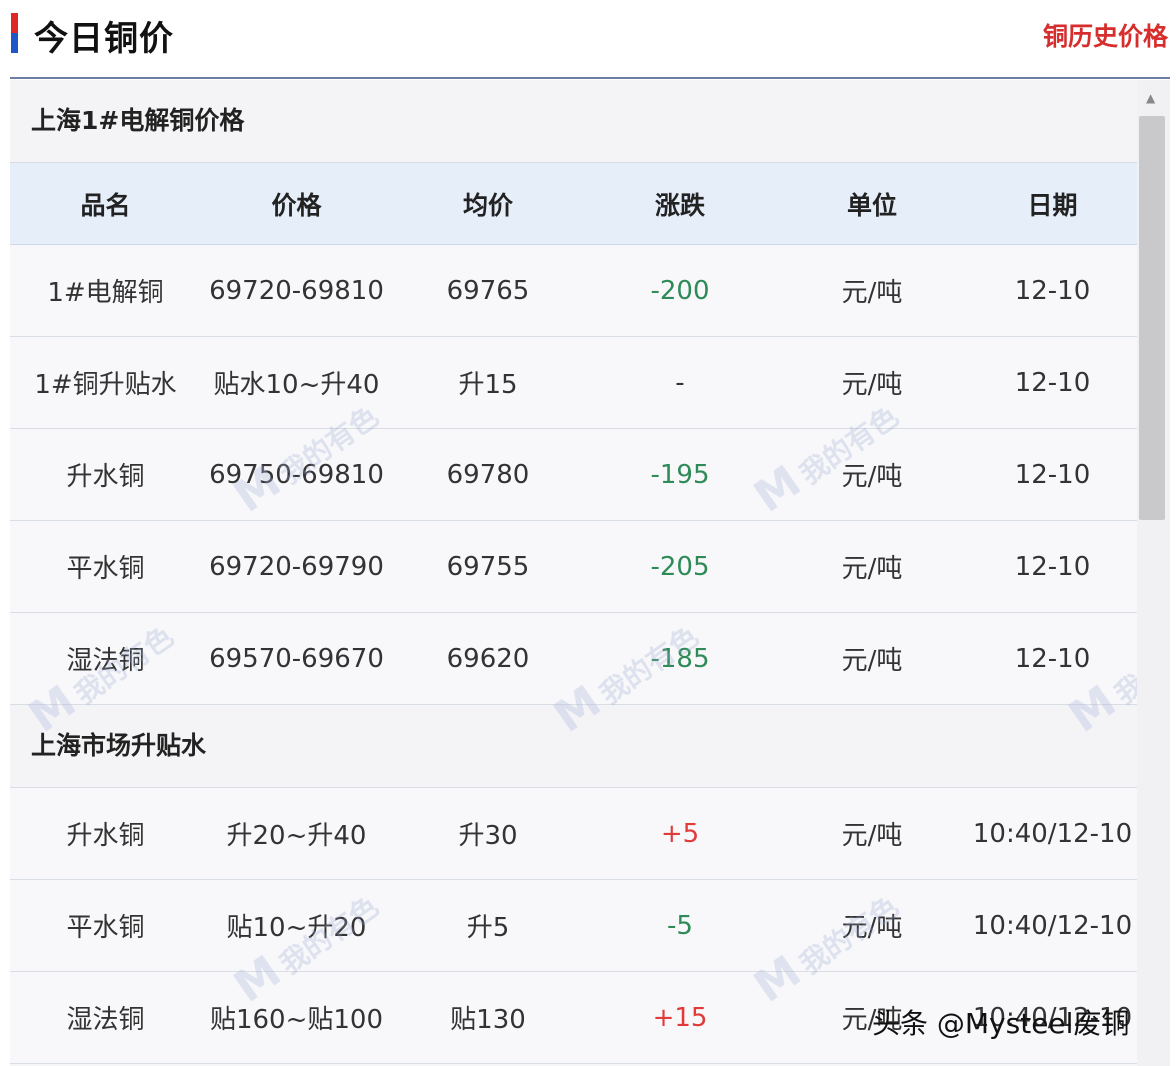 This screenshot has height=1066, width=1176. I want to click on table-row: 升水铜 69750-69810 69780 -195 元/吨 12-10, so click(573, 475).